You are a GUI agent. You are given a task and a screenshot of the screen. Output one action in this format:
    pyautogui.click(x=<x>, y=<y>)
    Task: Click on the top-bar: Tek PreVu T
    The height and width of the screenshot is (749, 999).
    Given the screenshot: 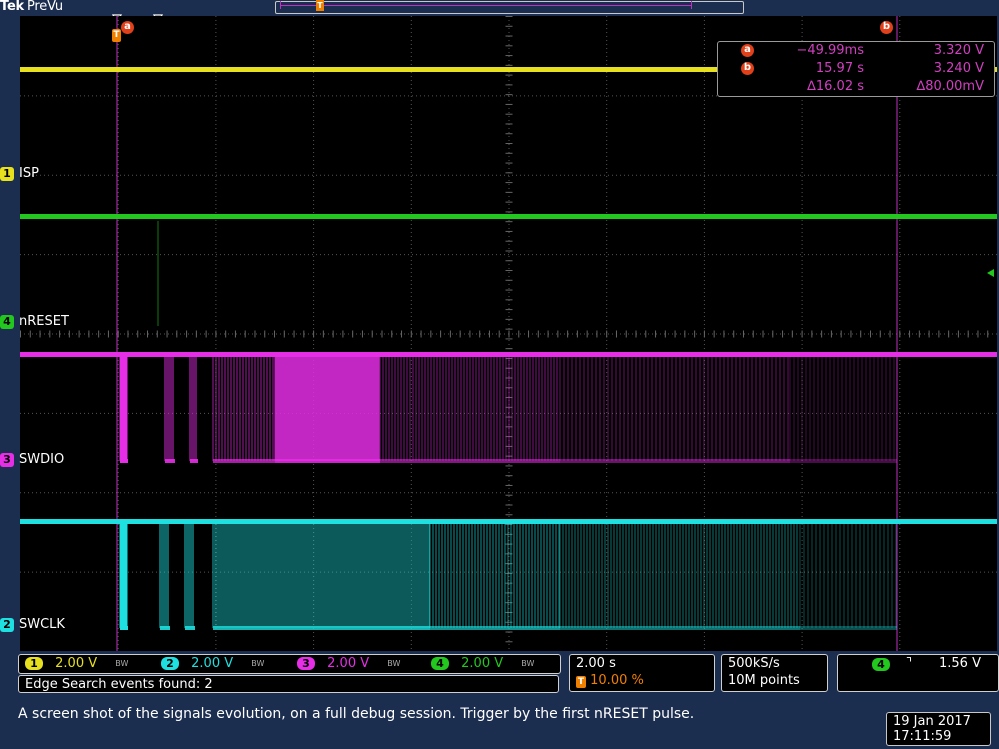 What is the action you would take?
    pyautogui.click(x=499, y=12)
    